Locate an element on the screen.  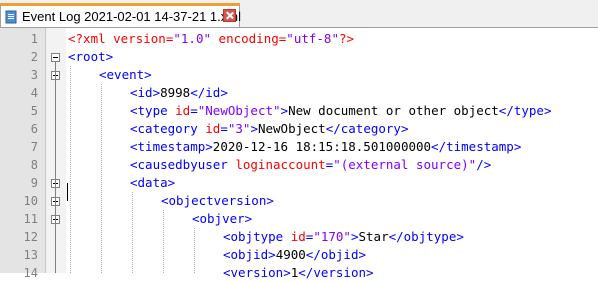
line-number: 12 is located at coordinates (30, 237).